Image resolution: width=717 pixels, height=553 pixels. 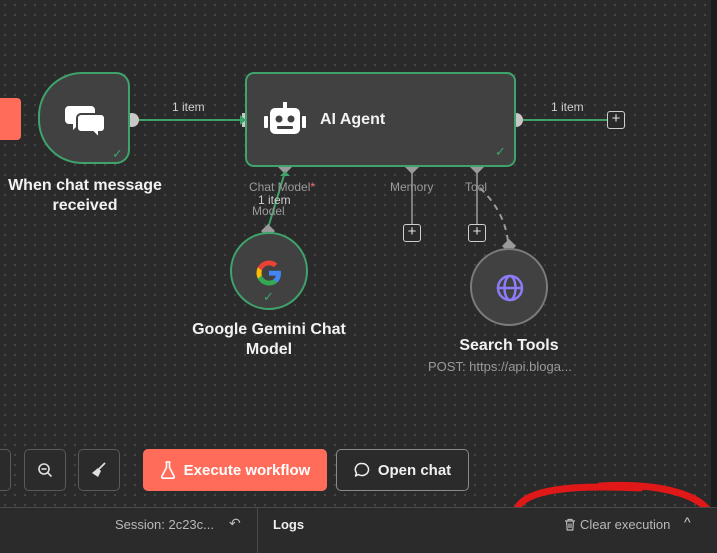 What do you see at coordinates (570, 524) in the screenshot?
I see `trash-icon` at bounding box center [570, 524].